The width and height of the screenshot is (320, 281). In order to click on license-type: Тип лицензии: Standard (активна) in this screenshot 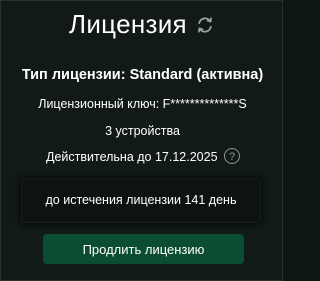, I will do `click(142, 75)`.